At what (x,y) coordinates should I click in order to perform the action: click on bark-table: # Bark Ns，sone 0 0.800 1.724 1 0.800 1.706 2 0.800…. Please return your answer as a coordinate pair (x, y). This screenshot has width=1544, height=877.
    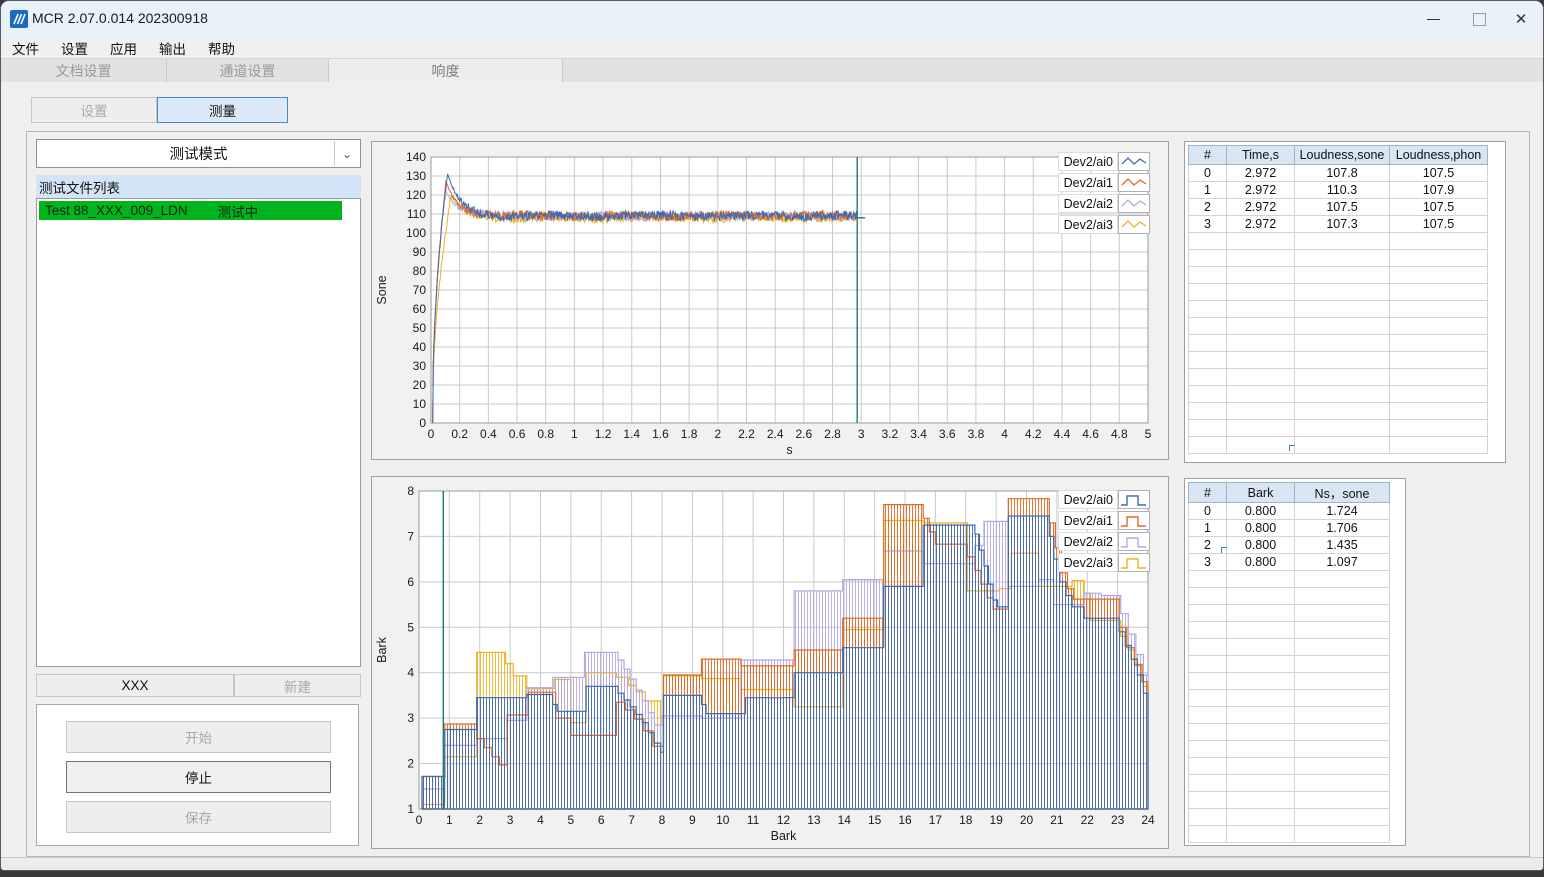
    Looking at the image, I should click on (1289, 662).